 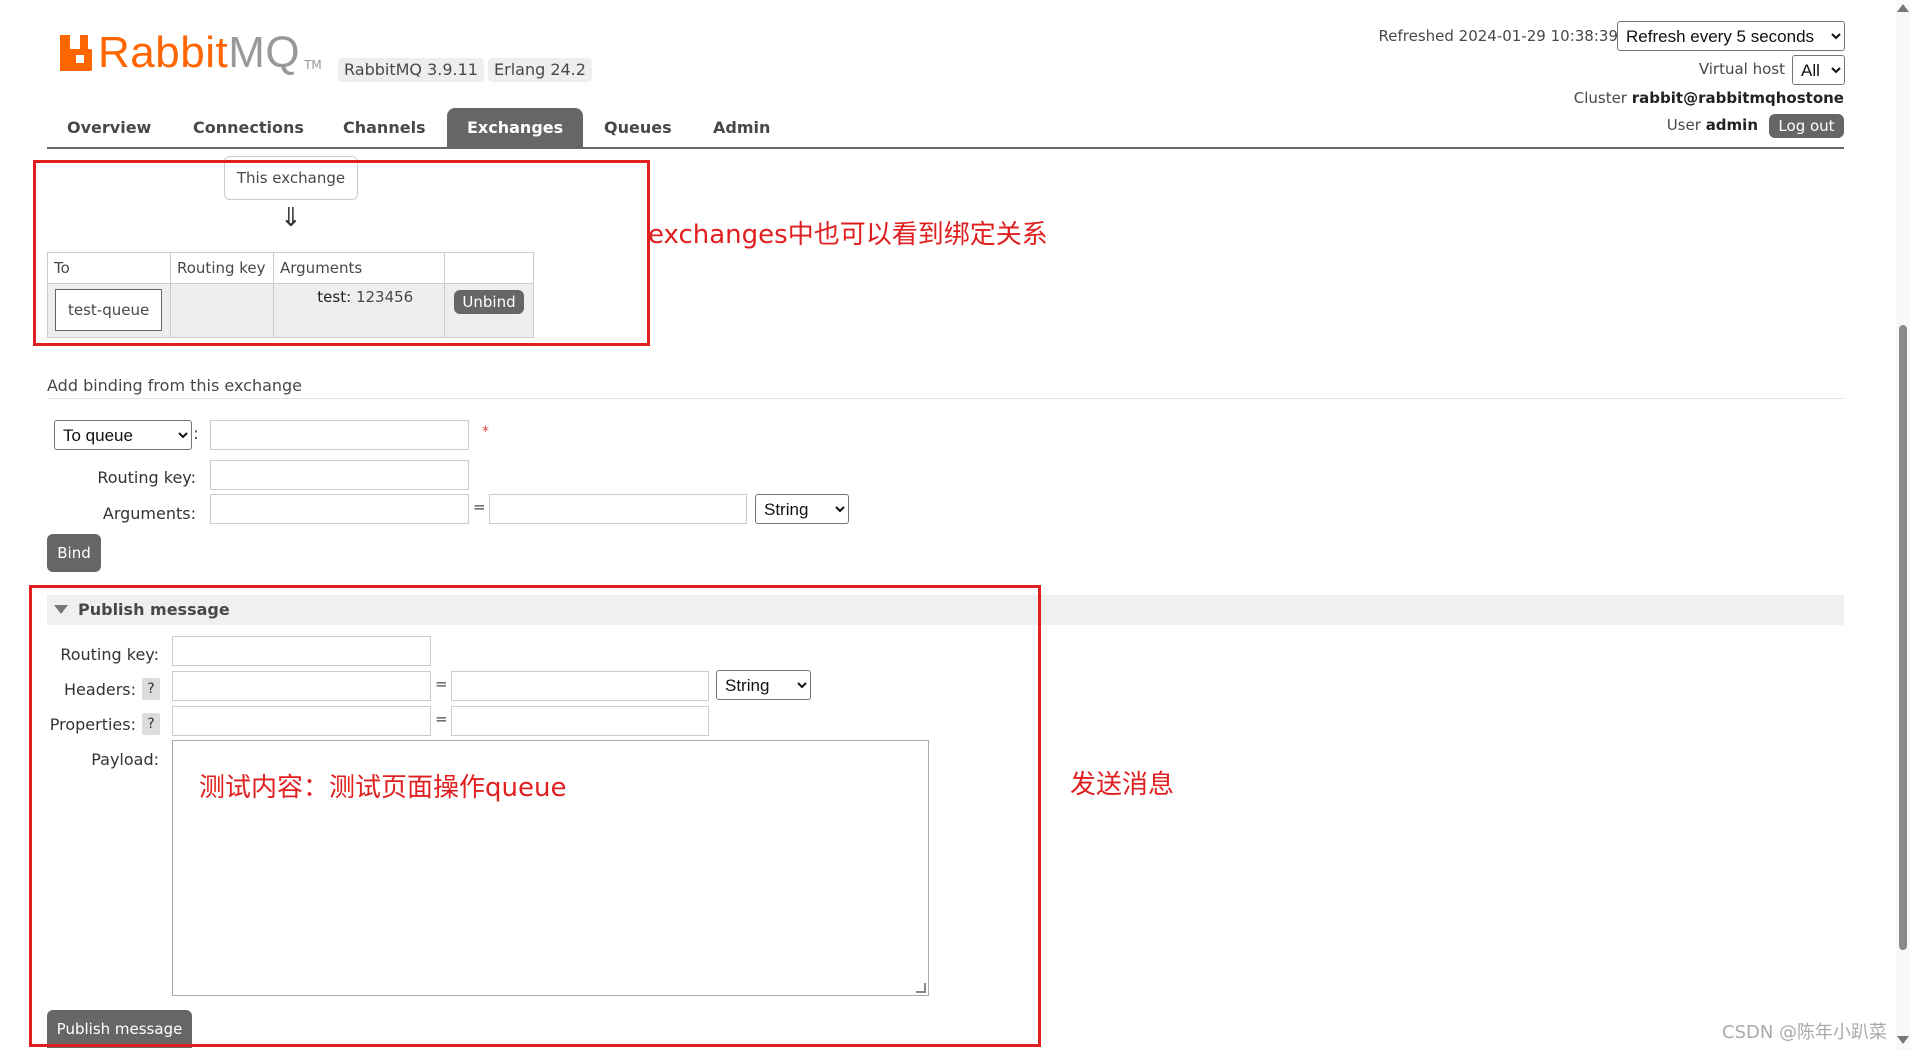 What do you see at coordinates (339, 435) in the screenshot?
I see `destination-input` at bounding box center [339, 435].